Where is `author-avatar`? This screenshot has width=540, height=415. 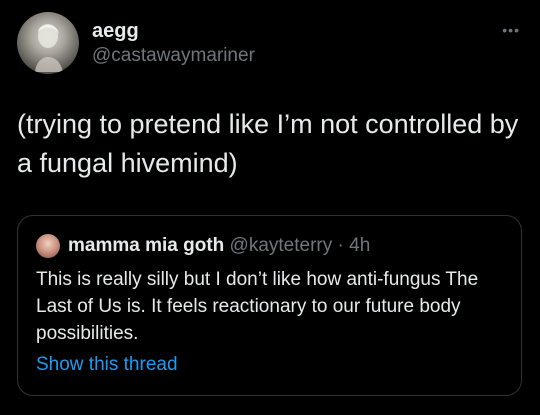
author-avatar is located at coordinates (48, 43).